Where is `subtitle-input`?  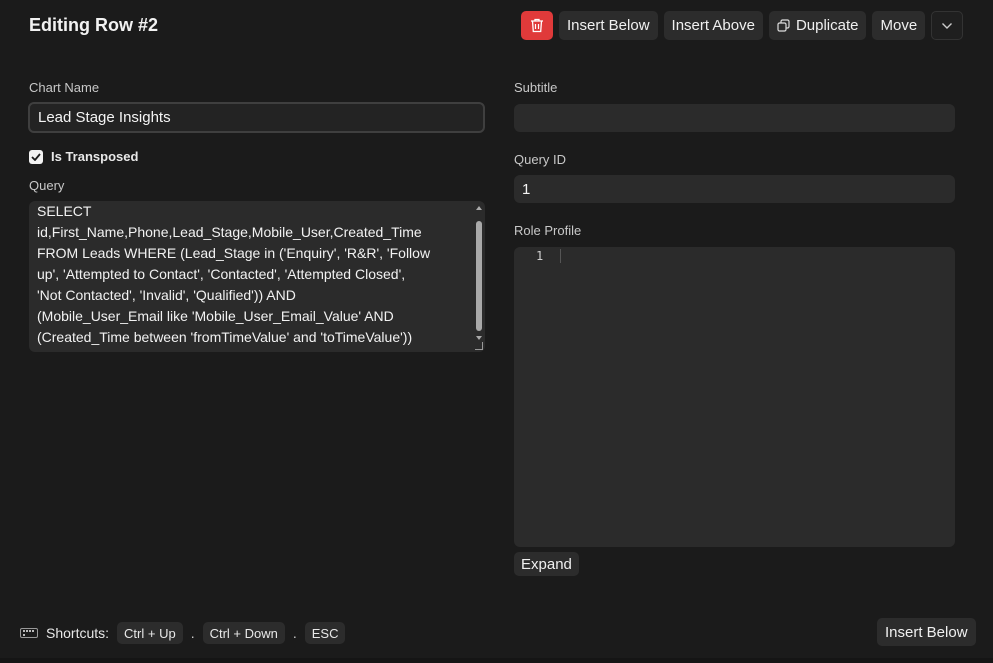 subtitle-input is located at coordinates (734, 118).